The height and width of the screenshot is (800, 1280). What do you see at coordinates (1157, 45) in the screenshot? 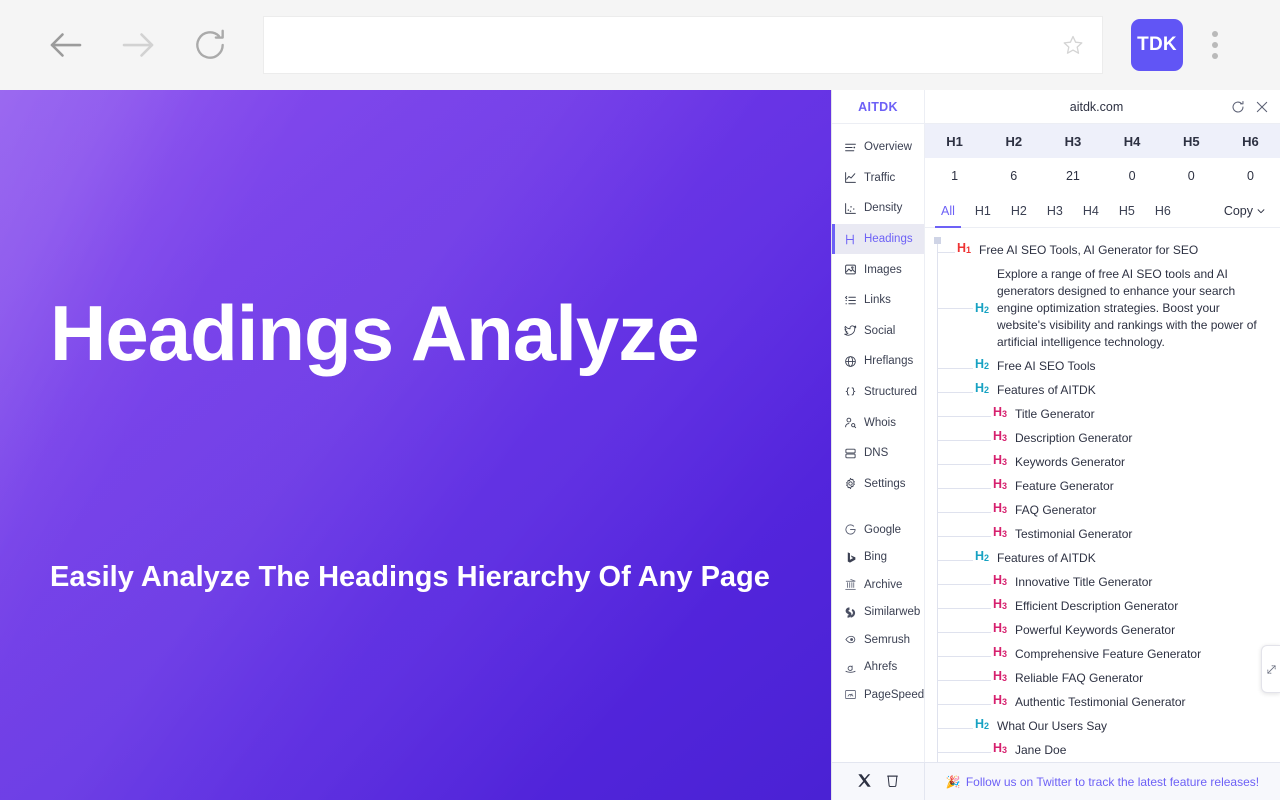
I see `extension-icon-tdk: TDK` at bounding box center [1157, 45].